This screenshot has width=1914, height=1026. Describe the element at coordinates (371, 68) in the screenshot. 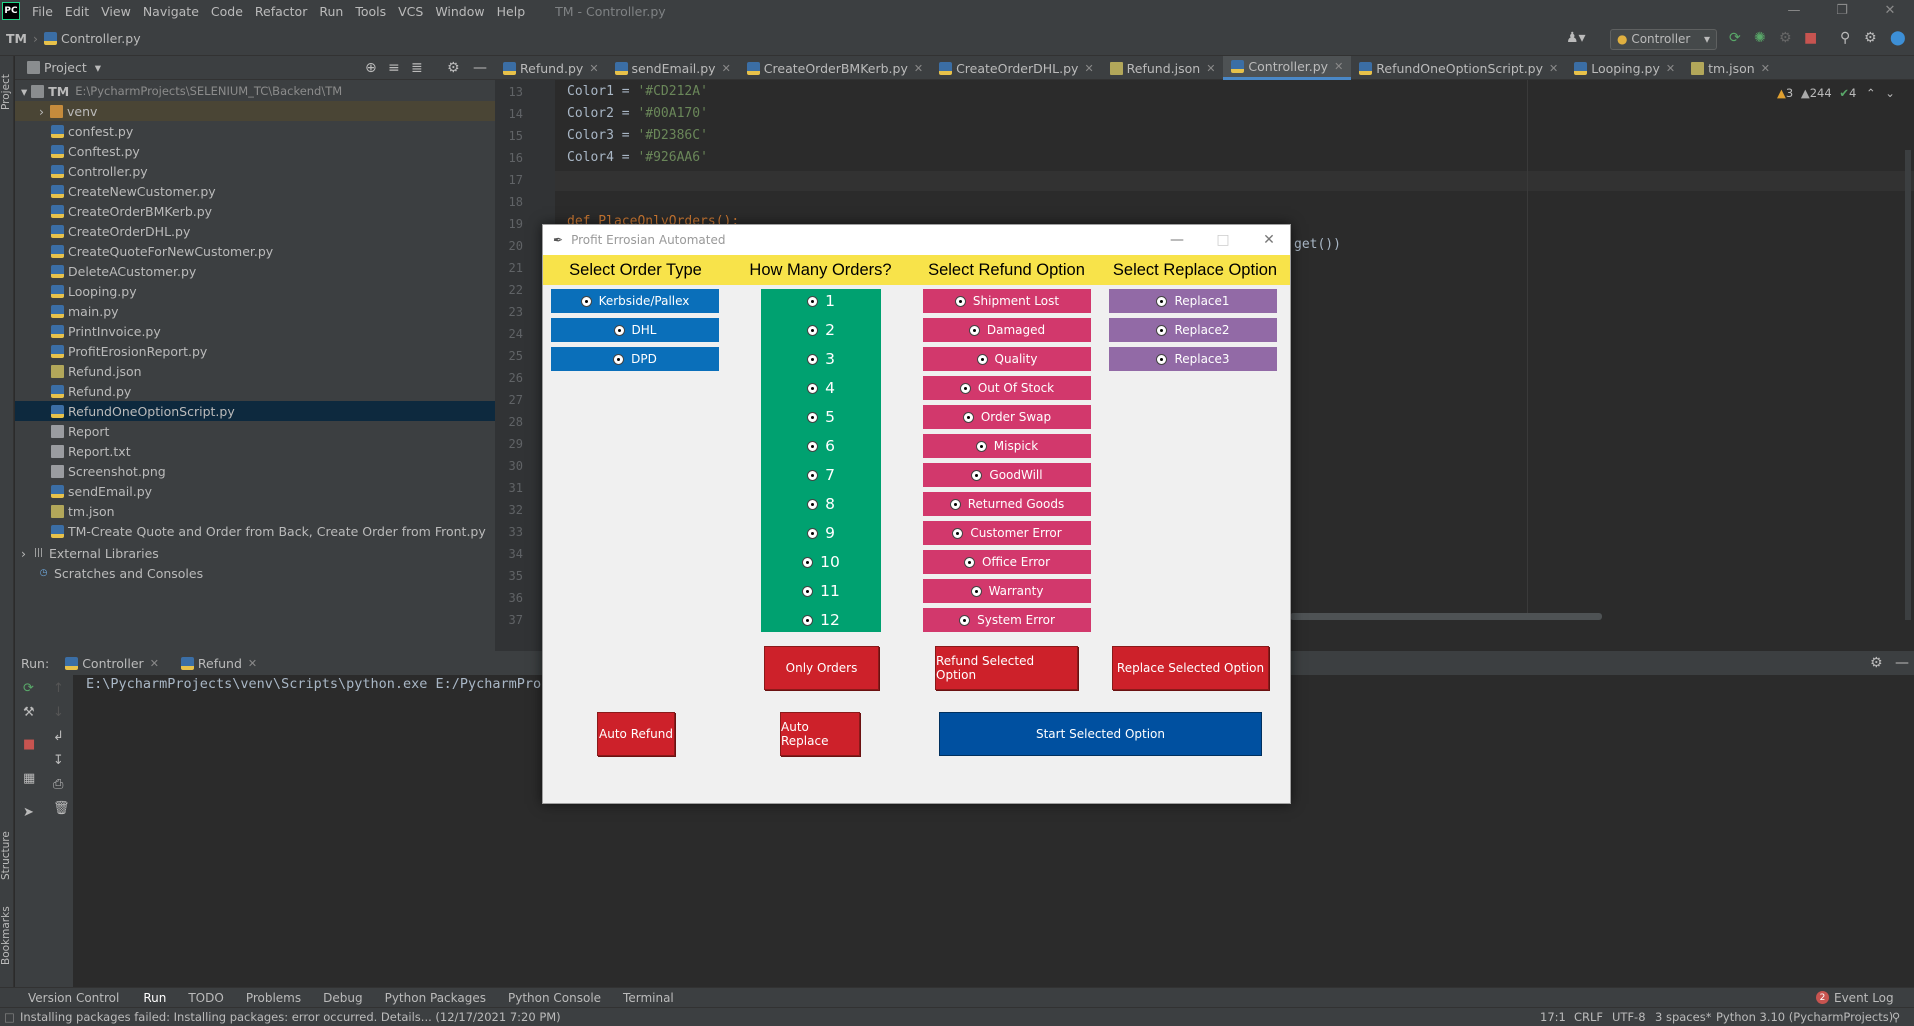

I see `locate-icon: ⊕` at that location.